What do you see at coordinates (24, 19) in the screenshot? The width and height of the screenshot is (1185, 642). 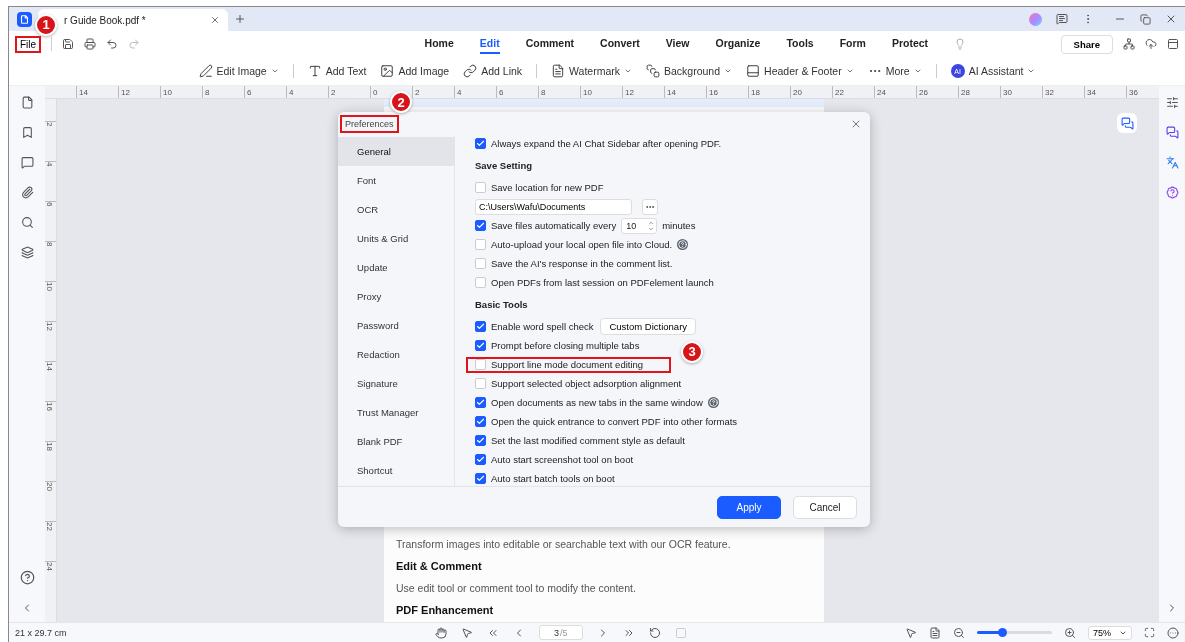 I see `app-logo-icon` at bounding box center [24, 19].